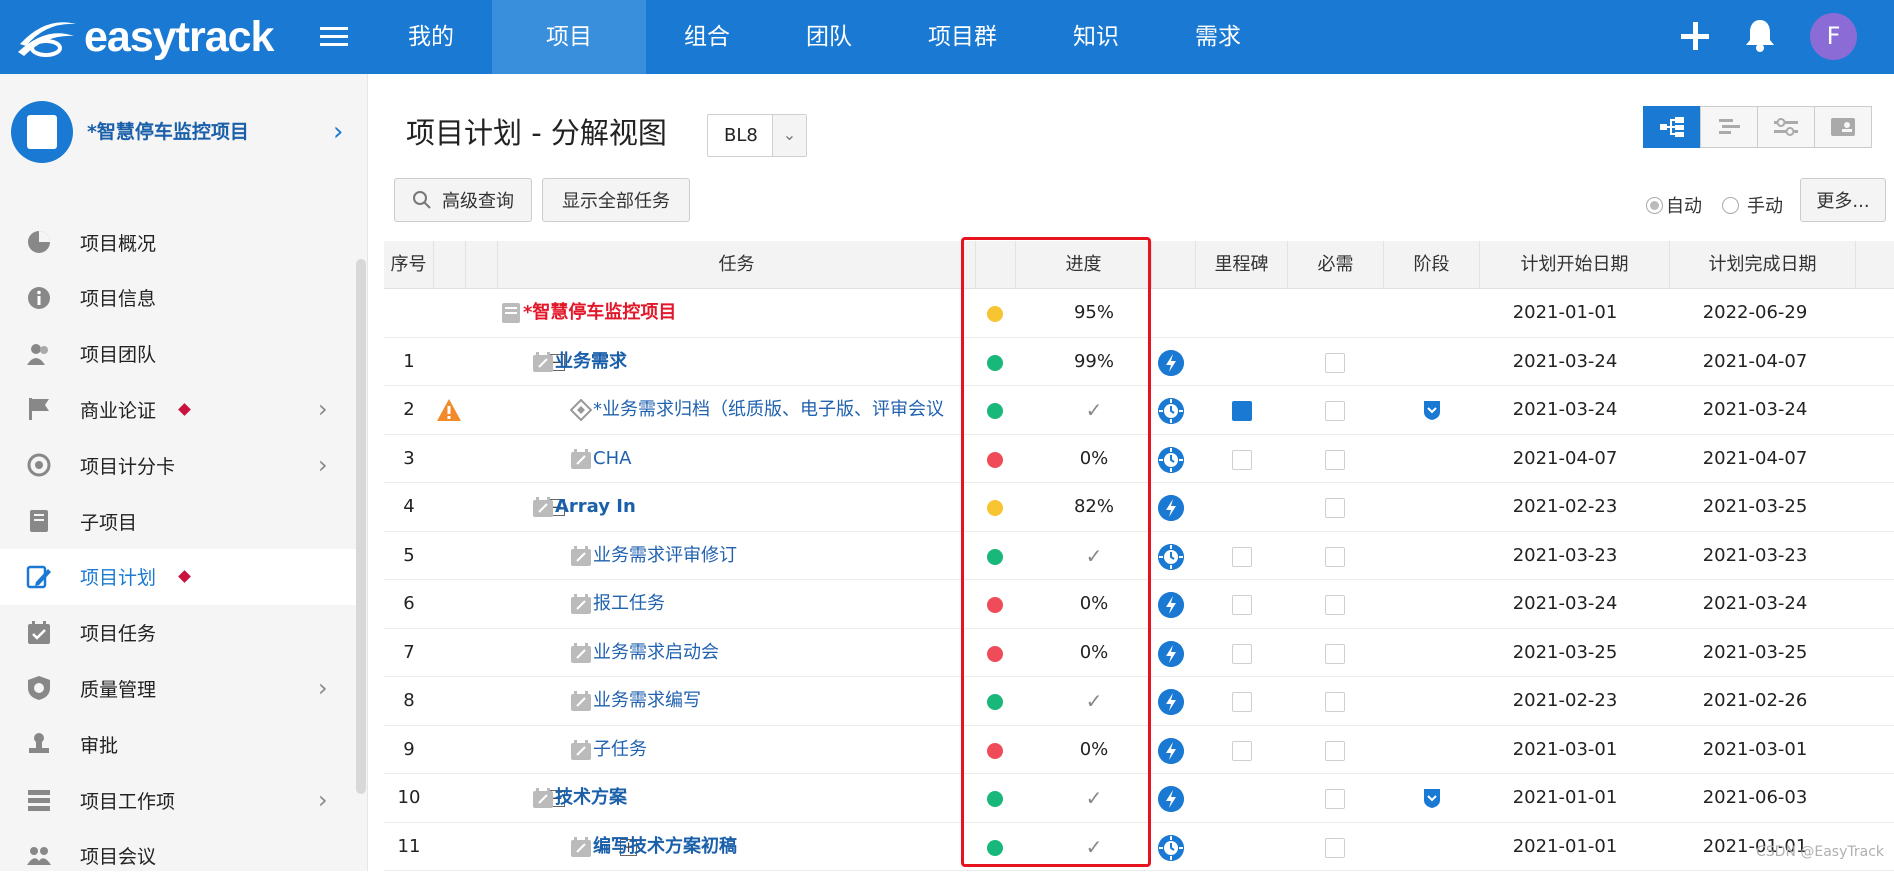  What do you see at coordinates (178, 800) in the screenshot?
I see `sidebar-item: 项目工作项 ›` at bounding box center [178, 800].